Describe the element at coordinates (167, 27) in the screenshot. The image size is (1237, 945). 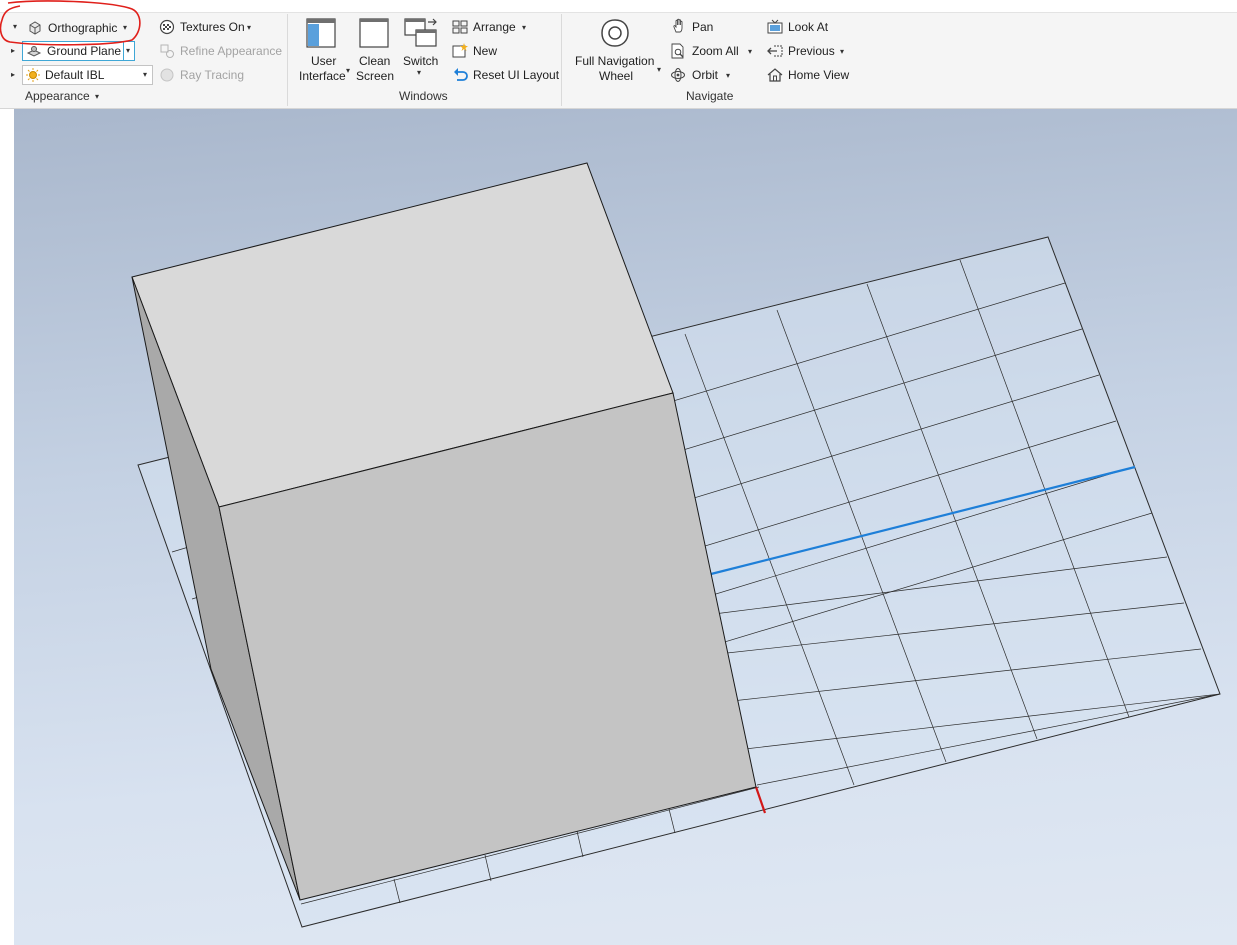
I see `textures-icon` at that location.